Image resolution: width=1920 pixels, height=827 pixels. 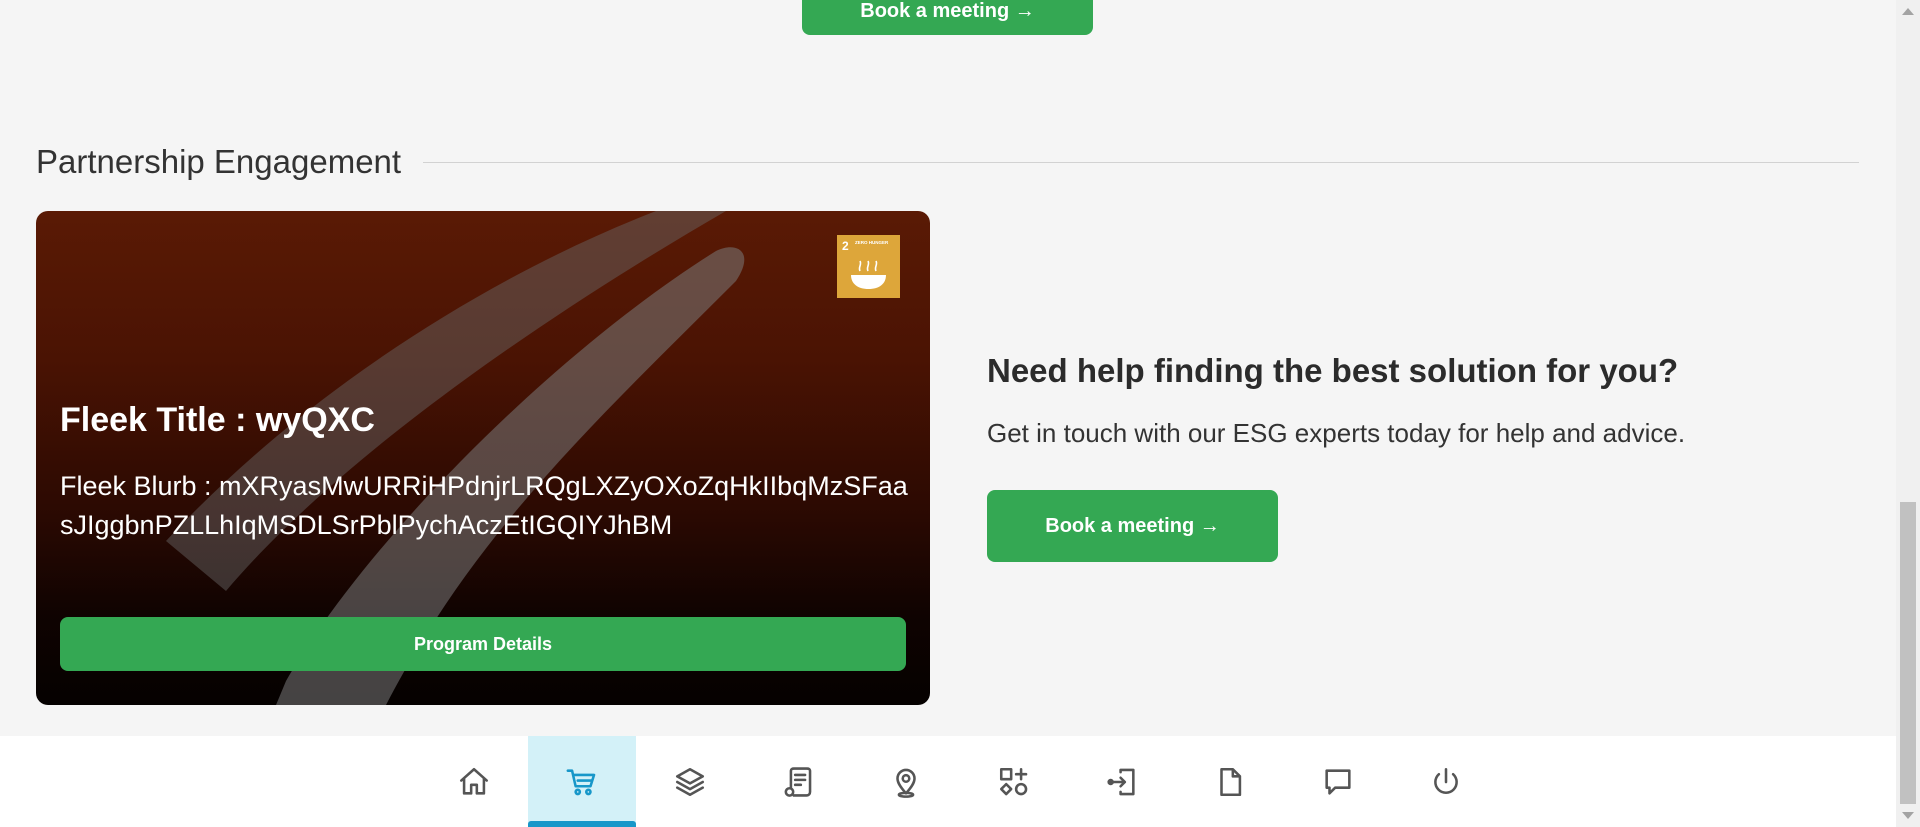 What do you see at coordinates (1141, 162) in the screenshot?
I see `section-divider` at bounding box center [1141, 162].